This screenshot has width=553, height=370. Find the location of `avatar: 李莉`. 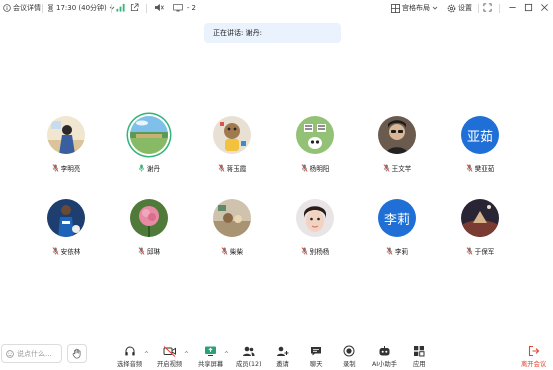

avatar: 李莉 is located at coordinates (397, 218).